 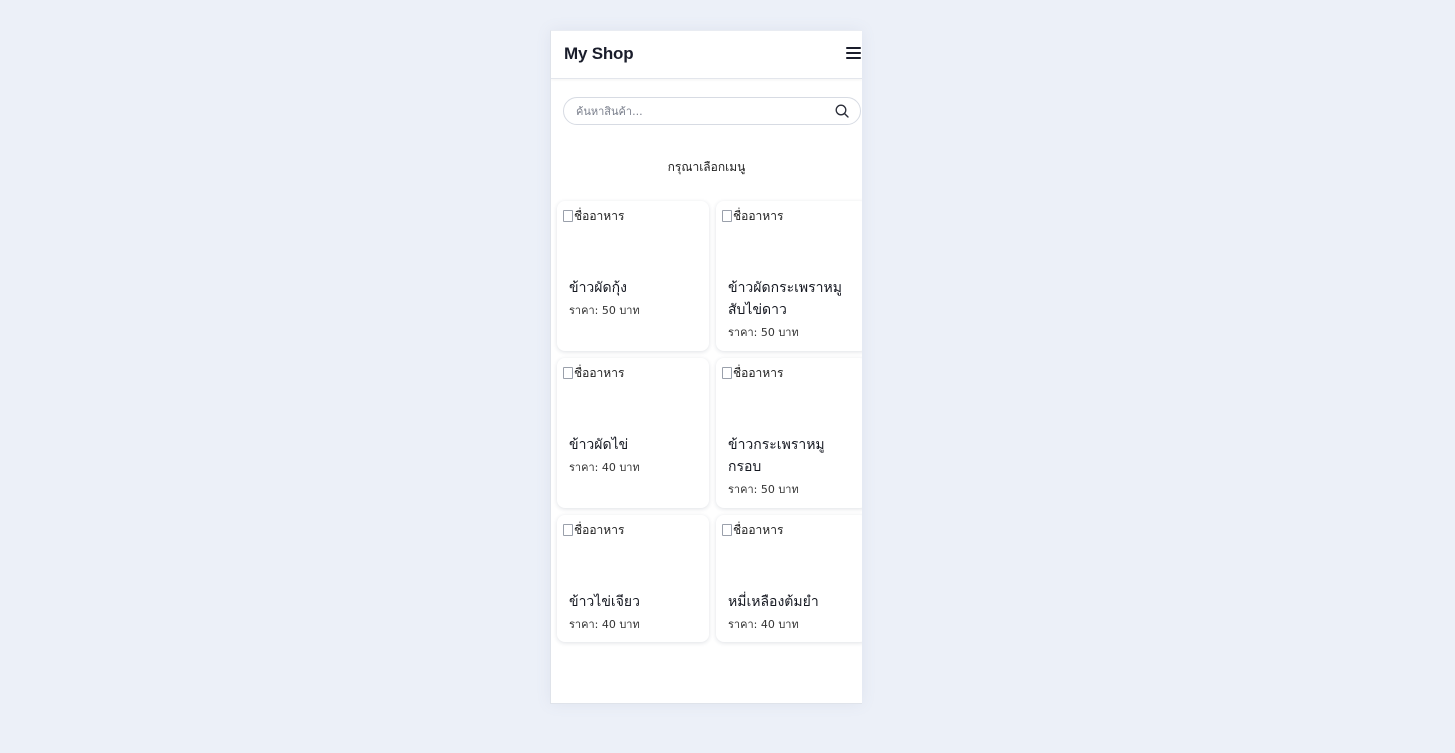 I want to click on food-name: หมี่เหลืองต้มยำ, so click(x=773, y=602).